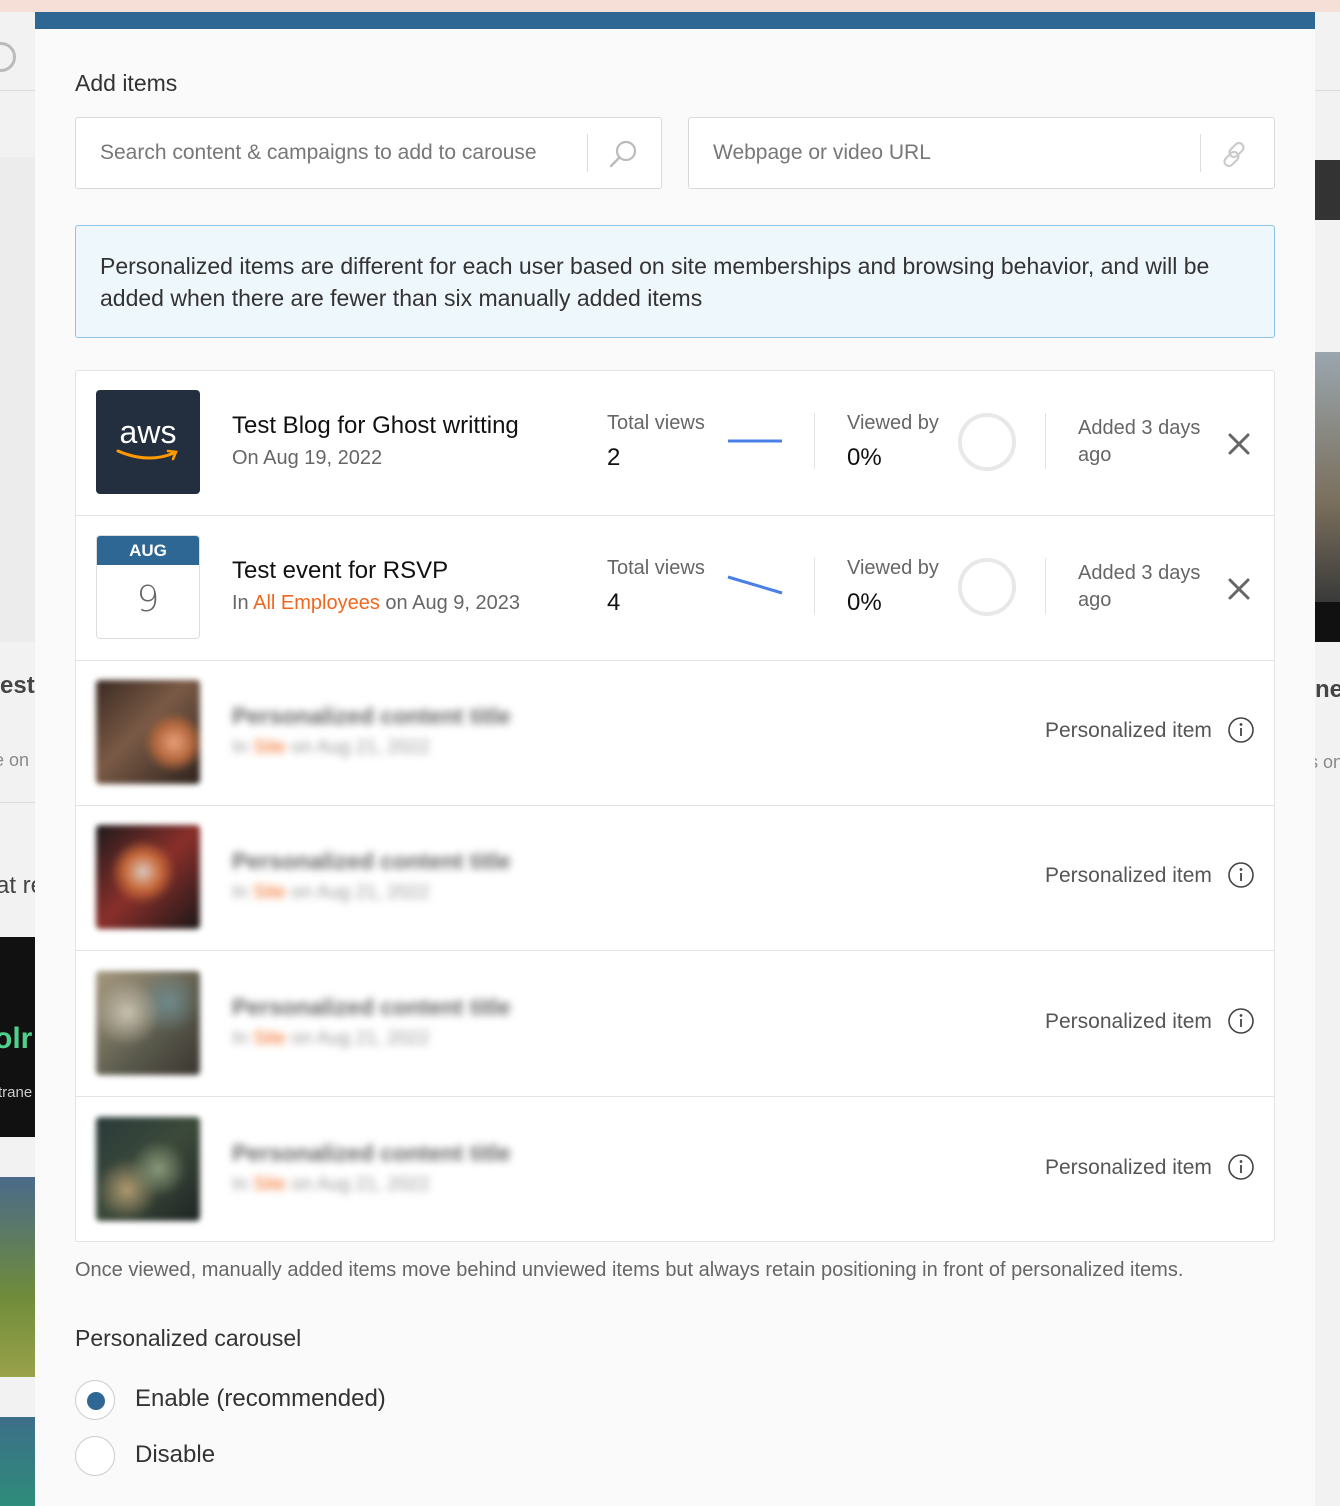  I want to click on background-text: ne, so click(1327, 689).